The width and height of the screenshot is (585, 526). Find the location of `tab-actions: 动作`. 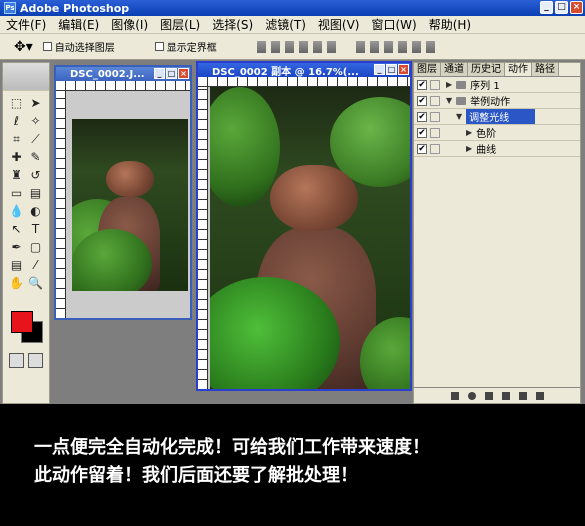

tab-actions: 动作 is located at coordinates (518, 69).